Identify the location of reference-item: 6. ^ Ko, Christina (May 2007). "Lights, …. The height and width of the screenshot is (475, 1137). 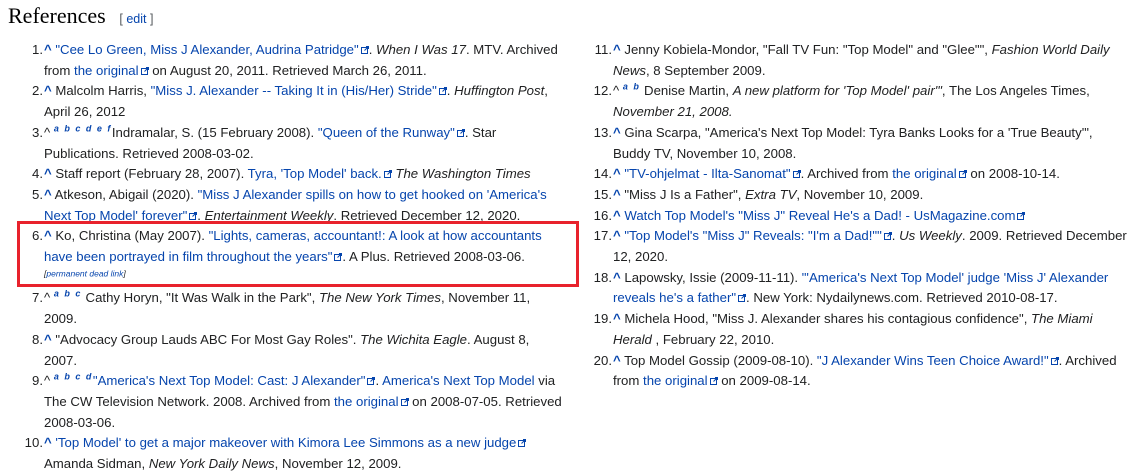
(287, 253).